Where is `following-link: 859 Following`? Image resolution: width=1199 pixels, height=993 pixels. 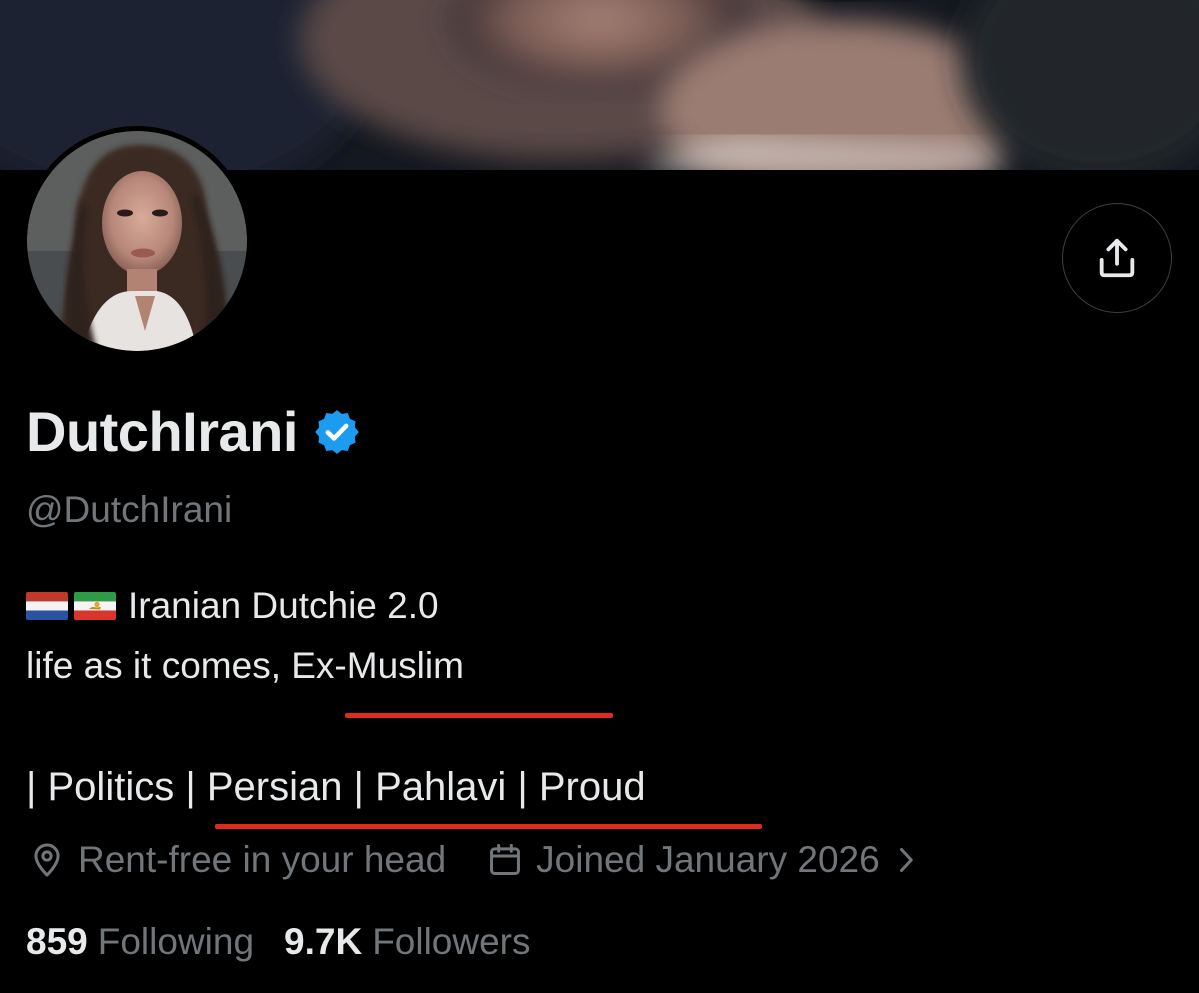
following-link: 859 Following is located at coordinates (140, 942).